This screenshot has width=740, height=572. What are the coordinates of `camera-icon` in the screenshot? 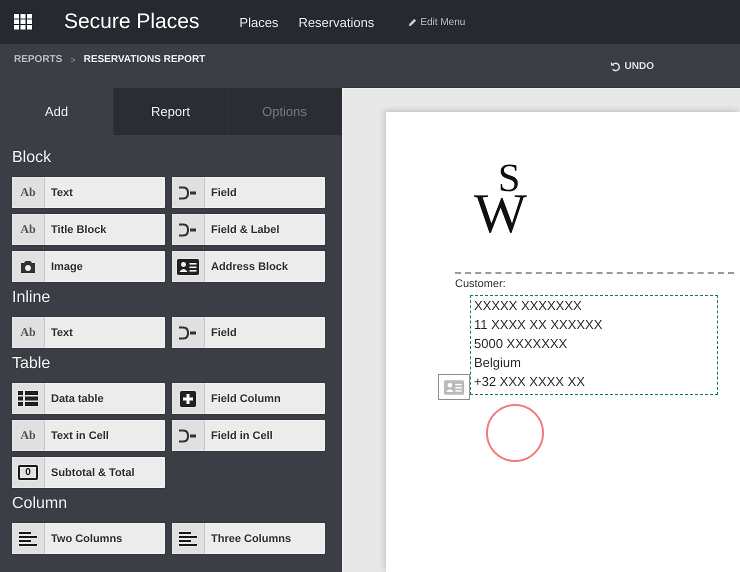 It's located at (28, 267).